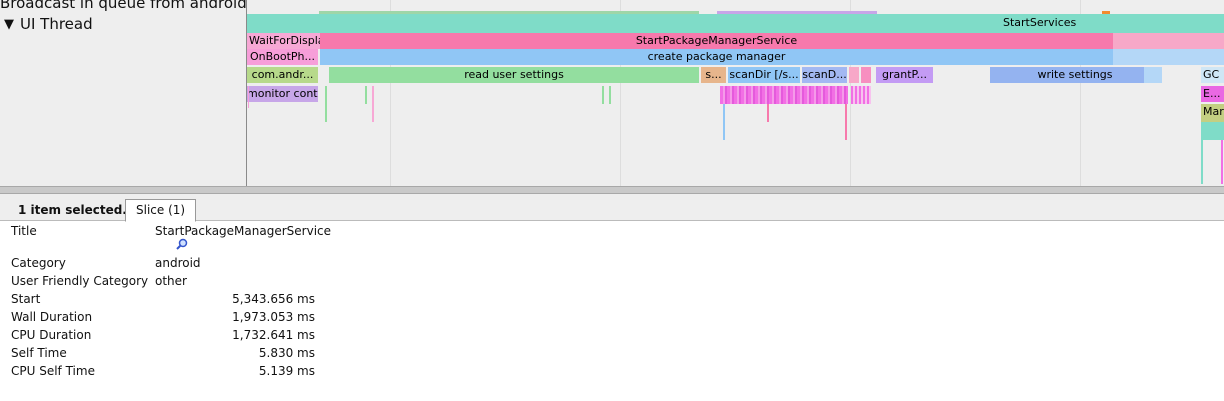 The width and height of the screenshot is (1224, 401). What do you see at coordinates (612, 208) in the screenshot?
I see `analysis-tab-bar: 1 item selected. Slice (1)` at bounding box center [612, 208].